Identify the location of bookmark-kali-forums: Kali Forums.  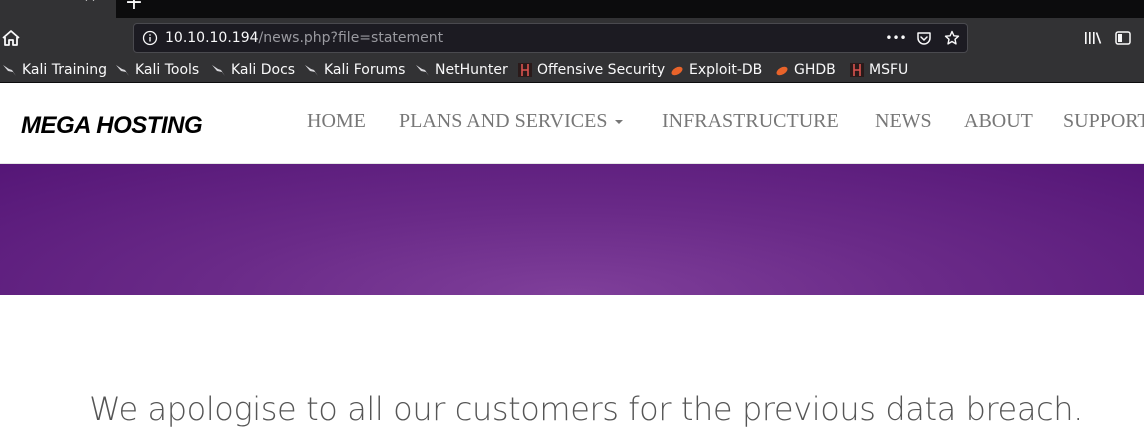
(354, 70).